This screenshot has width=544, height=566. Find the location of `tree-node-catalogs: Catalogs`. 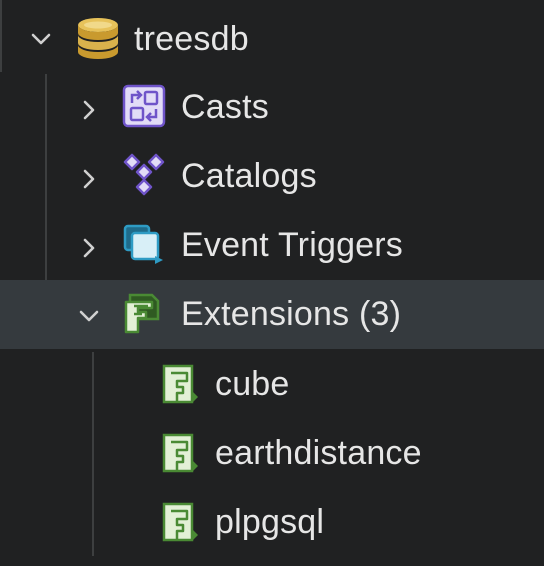

tree-node-catalogs: Catalogs is located at coordinates (272, 176).